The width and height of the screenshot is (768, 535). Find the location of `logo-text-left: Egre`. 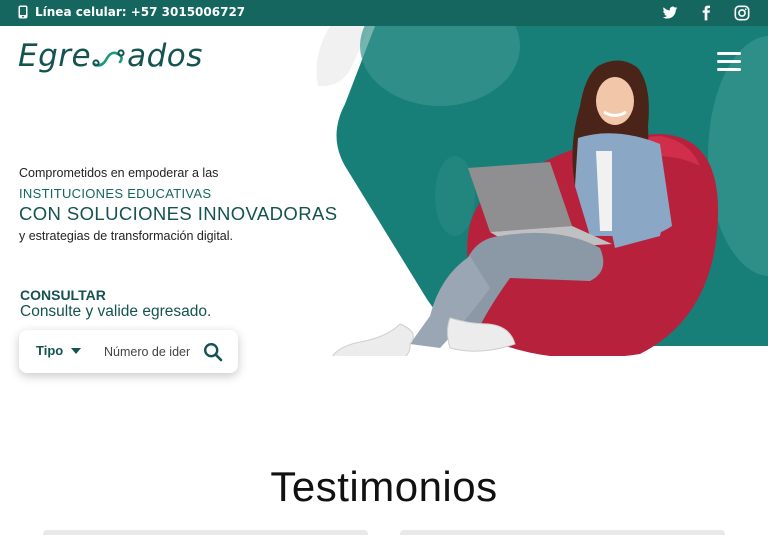

logo-text-left: Egre is located at coordinates (55, 56).